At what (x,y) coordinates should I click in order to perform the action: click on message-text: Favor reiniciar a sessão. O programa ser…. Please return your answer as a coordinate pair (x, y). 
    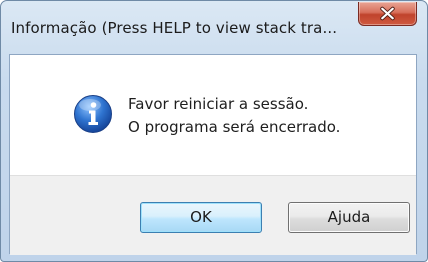
    Looking at the image, I should click on (234, 116).